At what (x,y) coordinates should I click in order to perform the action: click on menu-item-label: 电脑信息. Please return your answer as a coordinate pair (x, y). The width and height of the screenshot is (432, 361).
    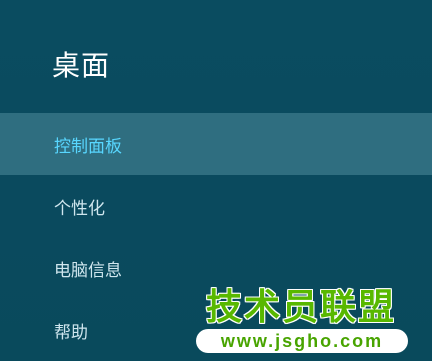
    Looking at the image, I should click on (88, 270).